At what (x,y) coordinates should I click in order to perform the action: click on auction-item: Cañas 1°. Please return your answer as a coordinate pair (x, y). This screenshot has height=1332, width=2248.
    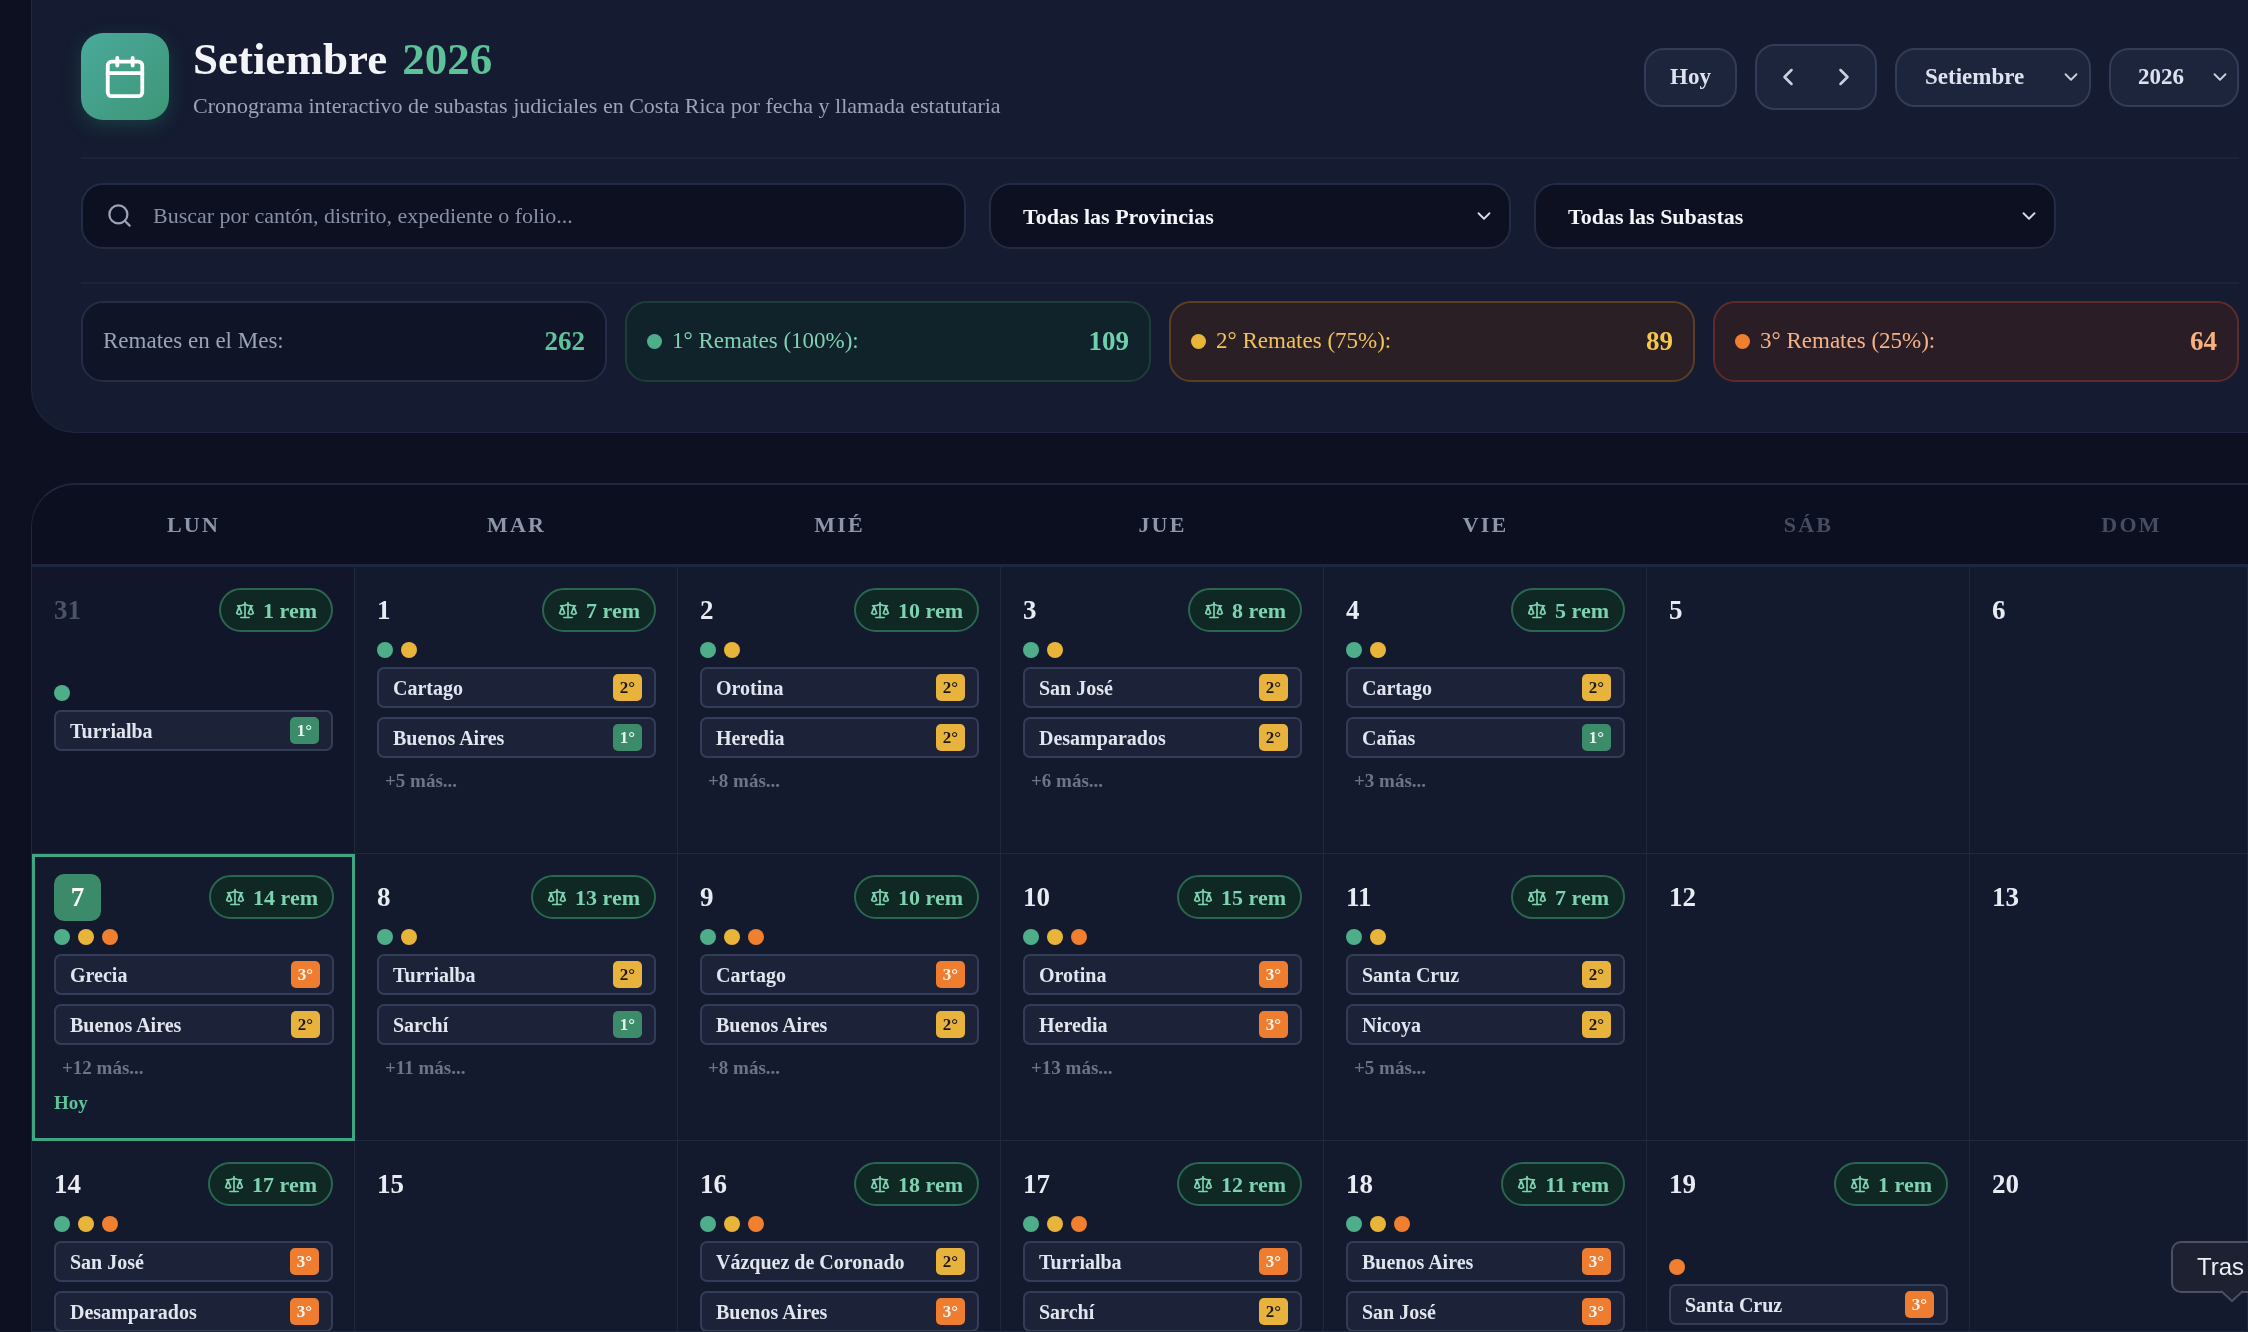
    Looking at the image, I should click on (1485, 737).